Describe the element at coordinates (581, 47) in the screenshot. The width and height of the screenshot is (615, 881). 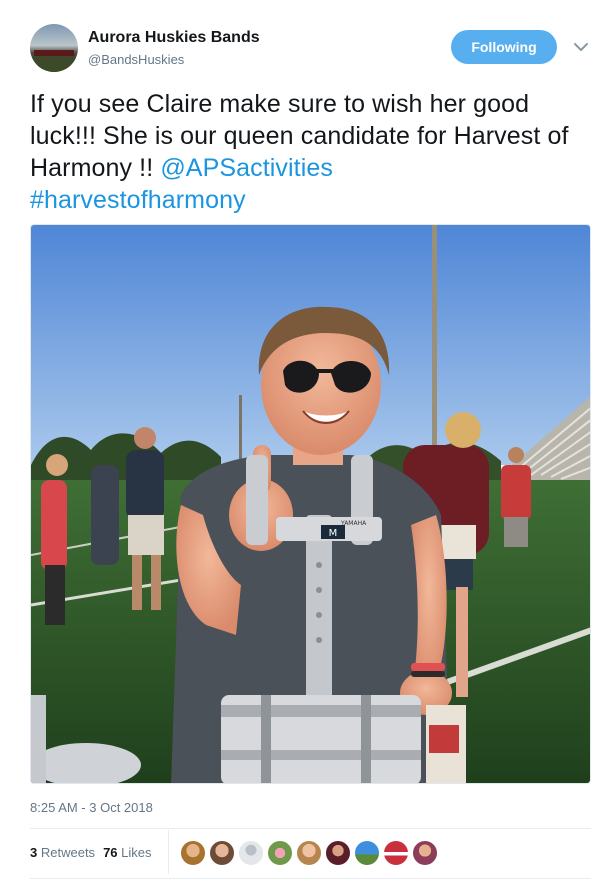
I see `chevron-down-icon` at that location.